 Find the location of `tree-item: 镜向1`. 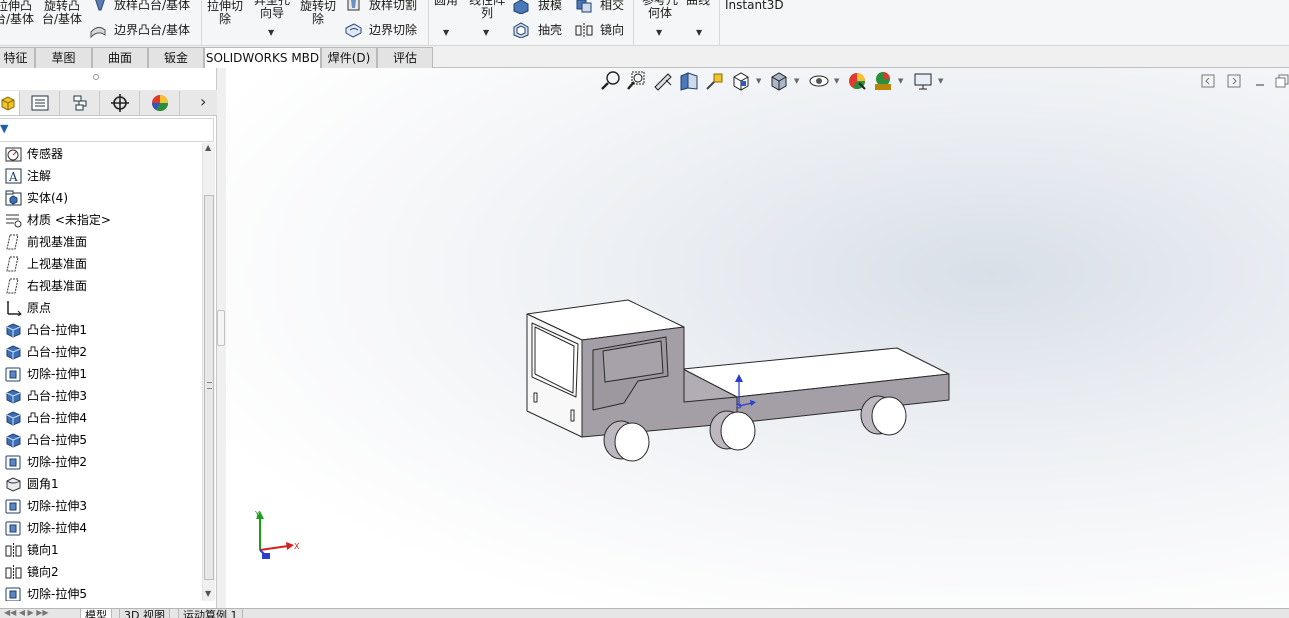

tree-item: 镜向1 is located at coordinates (100, 550).